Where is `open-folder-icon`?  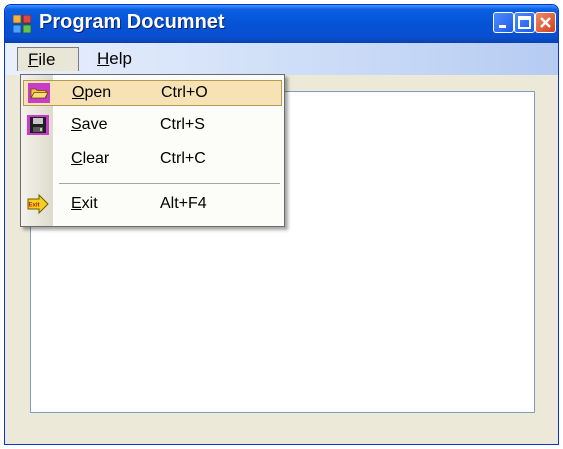 open-folder-icon is located at coordinates (39, 93).